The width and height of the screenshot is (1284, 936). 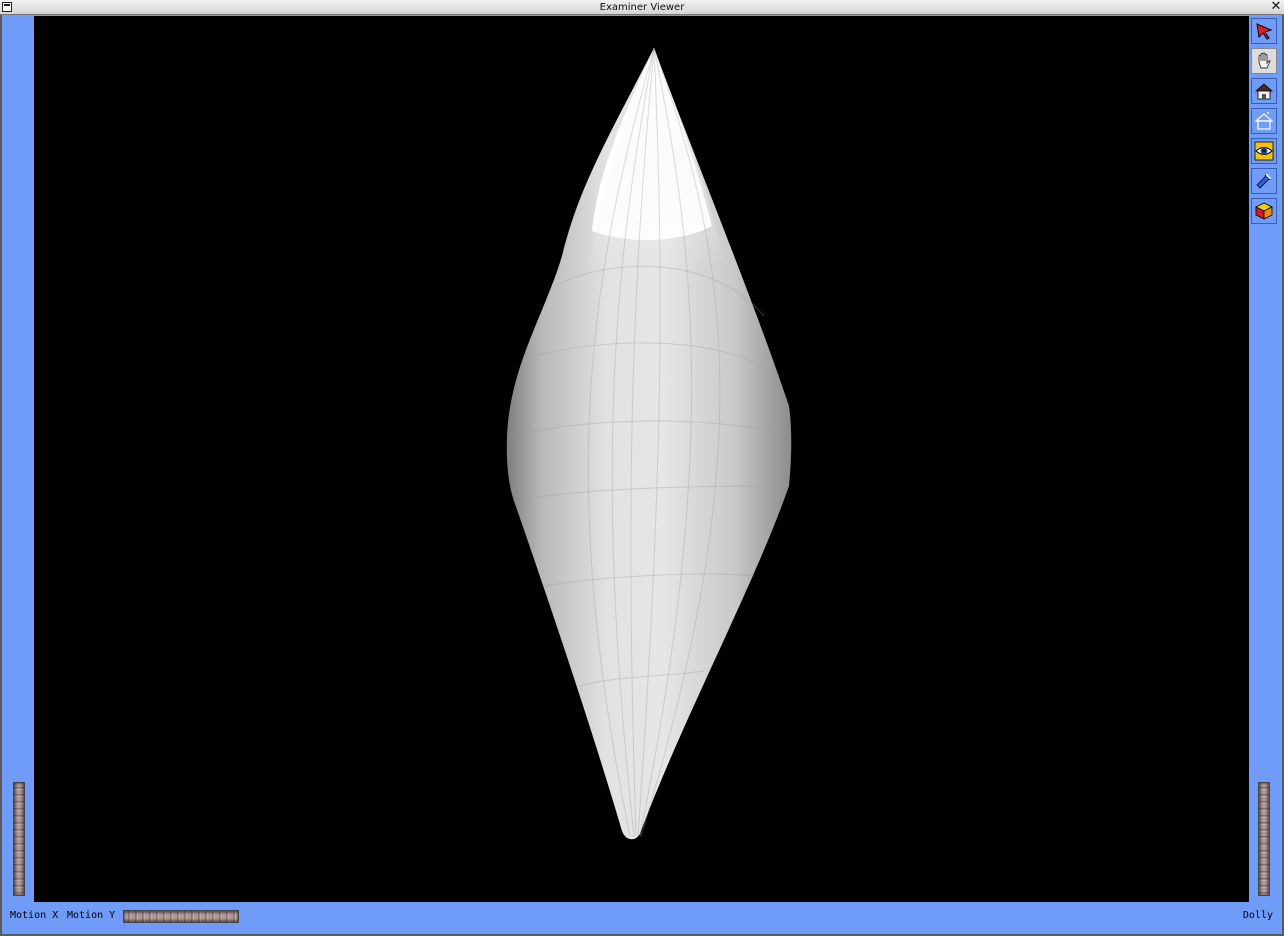 What do you see at coordinates (1257, 915) in the screenshot?
I see `dolly-label: Dolly` at bounding box center [1257, 915].